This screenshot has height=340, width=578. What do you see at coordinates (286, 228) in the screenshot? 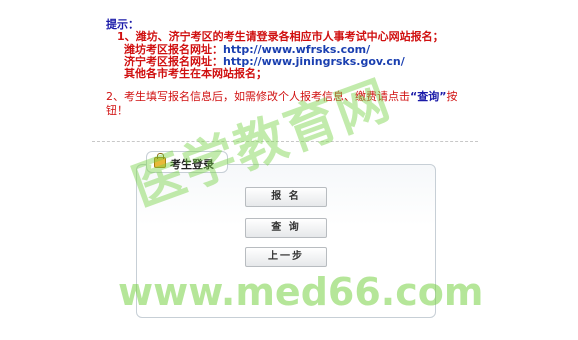
I see `query-button: 查 询` at bounding box center [286, 228].